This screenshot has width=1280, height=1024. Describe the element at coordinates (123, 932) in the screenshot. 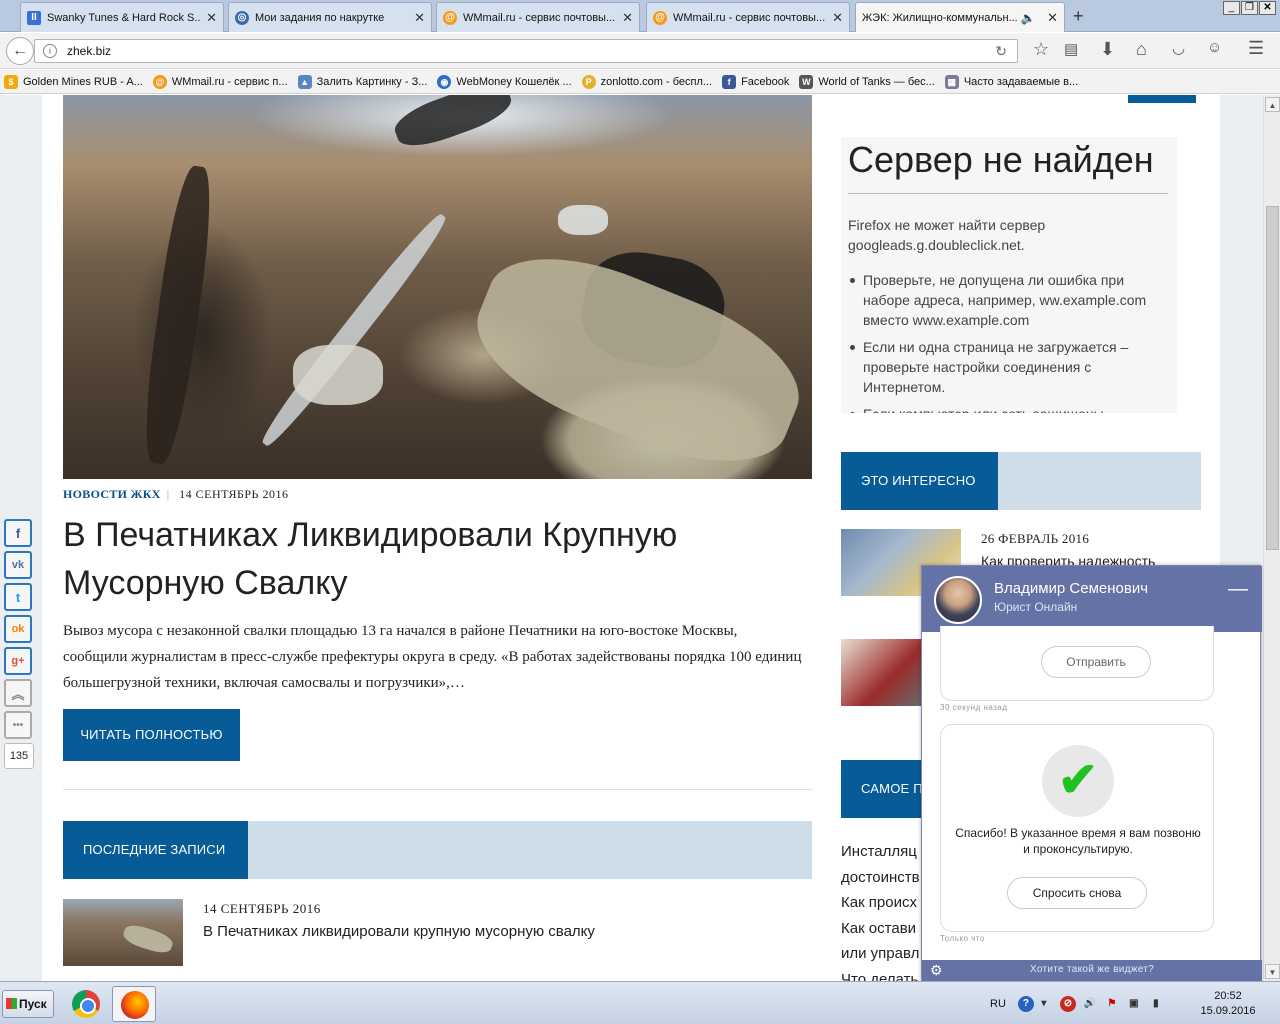

I see `latest-post-thumbnail` at that location.